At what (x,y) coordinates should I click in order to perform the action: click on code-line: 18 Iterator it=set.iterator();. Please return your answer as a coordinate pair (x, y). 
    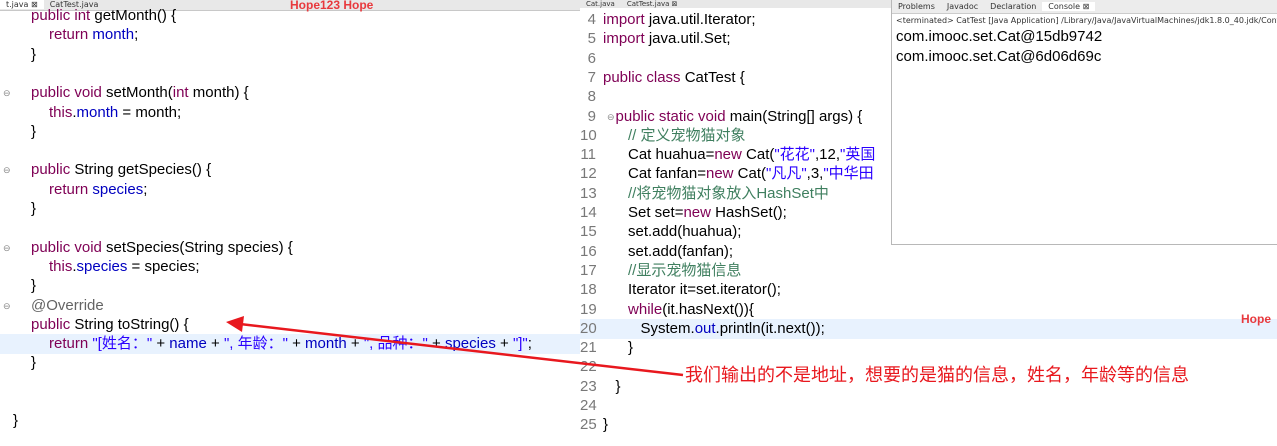
    Looking at the image, I should click on (928, 290).